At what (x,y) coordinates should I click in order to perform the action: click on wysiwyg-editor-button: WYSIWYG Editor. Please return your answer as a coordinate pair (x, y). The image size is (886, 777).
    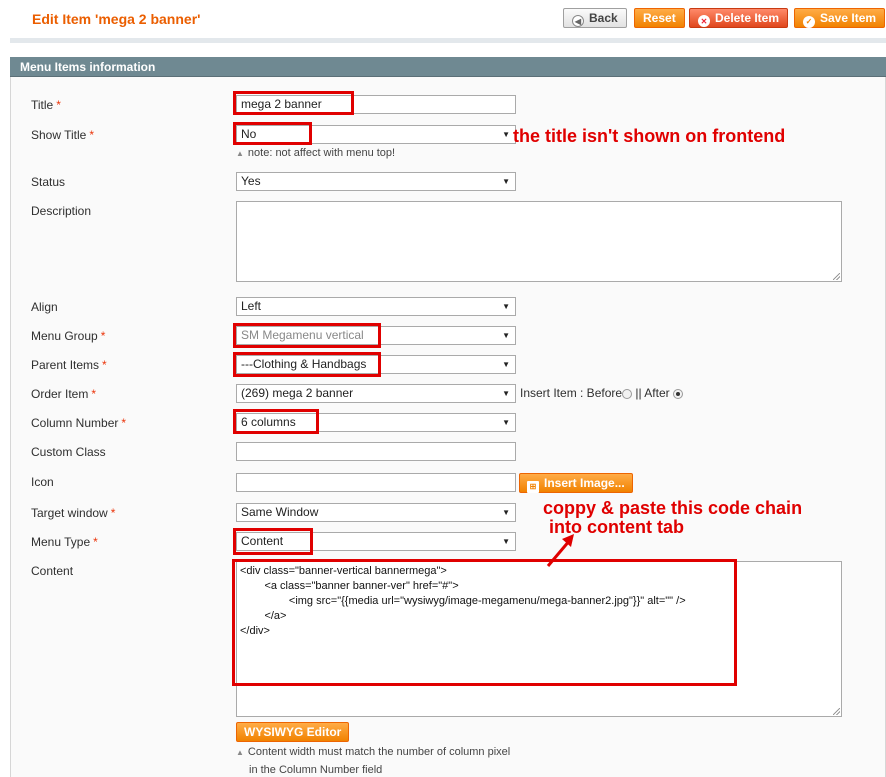
    Looking at the image, I should click on (293, 732).